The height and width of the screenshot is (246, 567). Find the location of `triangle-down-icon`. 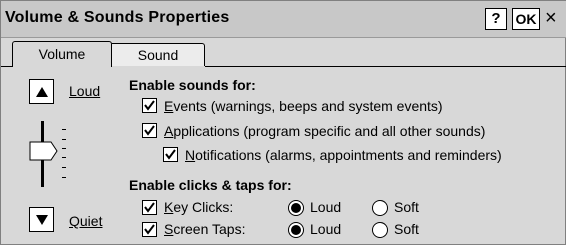

triangle-down-icon is located at coordinates (41, 219).